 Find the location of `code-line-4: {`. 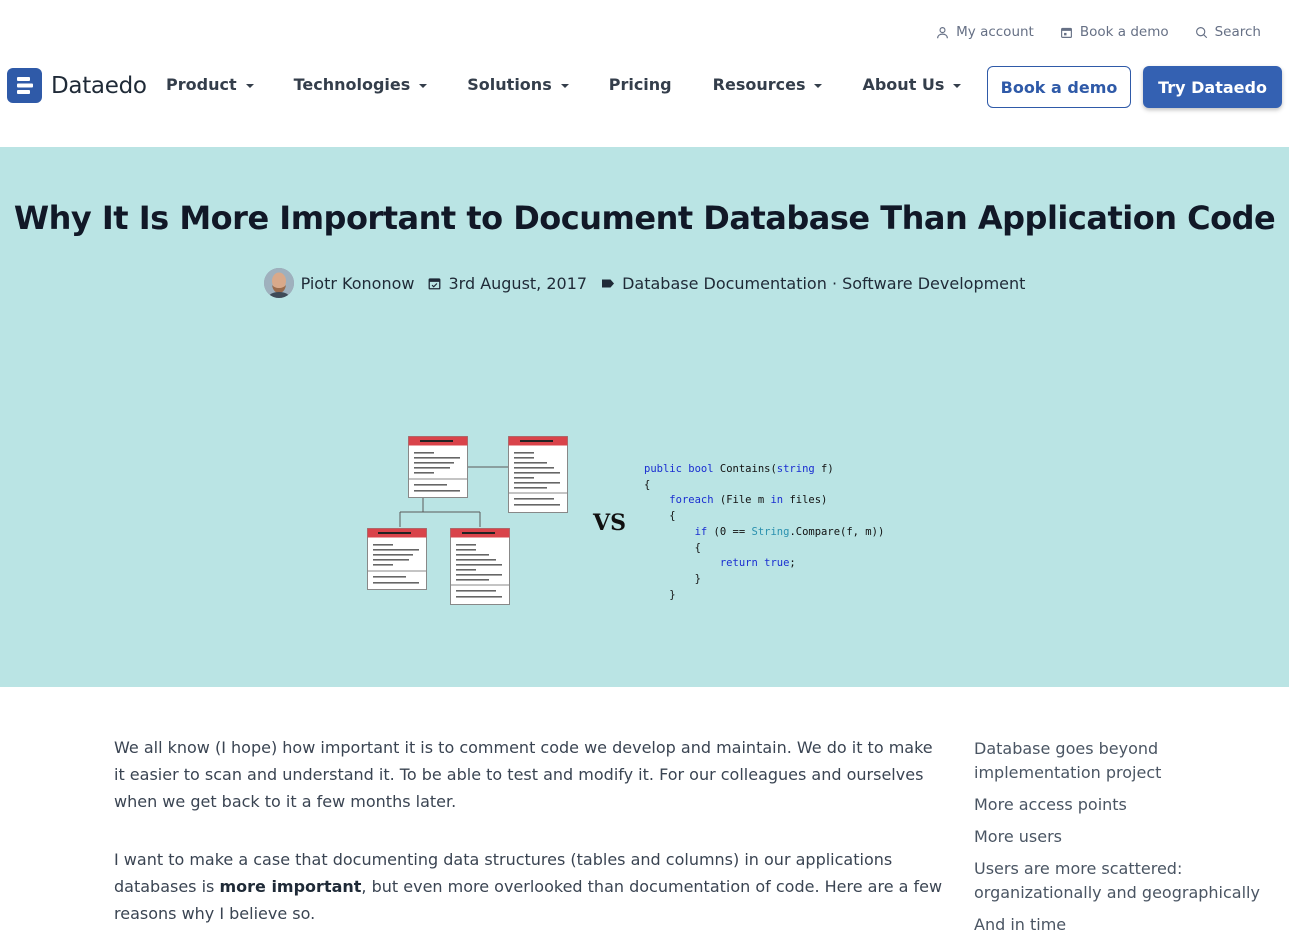

code-line-4: { is located at coordinates (660, 516).